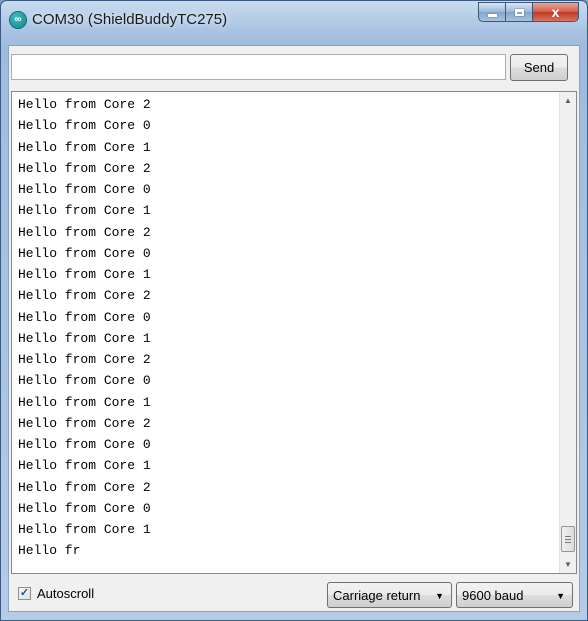 This screenshot has width=588, height=621. I want to click on baud-rate-value: 9600 baud, so click(493, 595).